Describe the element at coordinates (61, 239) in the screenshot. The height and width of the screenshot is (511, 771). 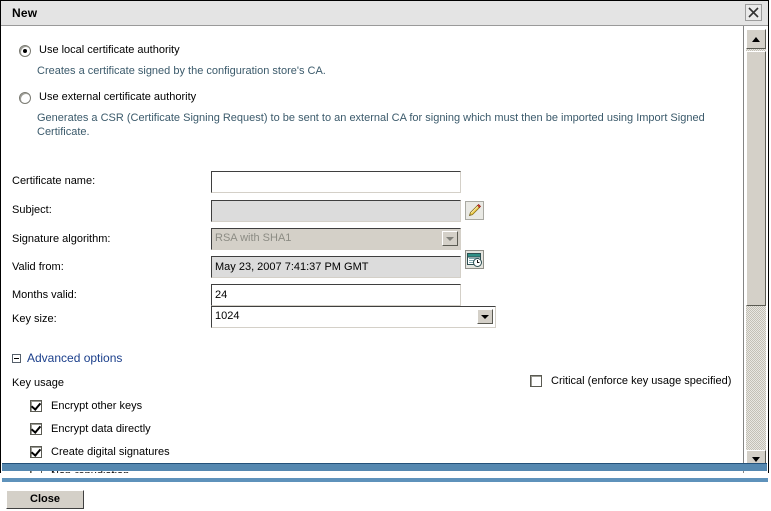
I see `signature-algorithm-label: Signature algorithm:` at that location.